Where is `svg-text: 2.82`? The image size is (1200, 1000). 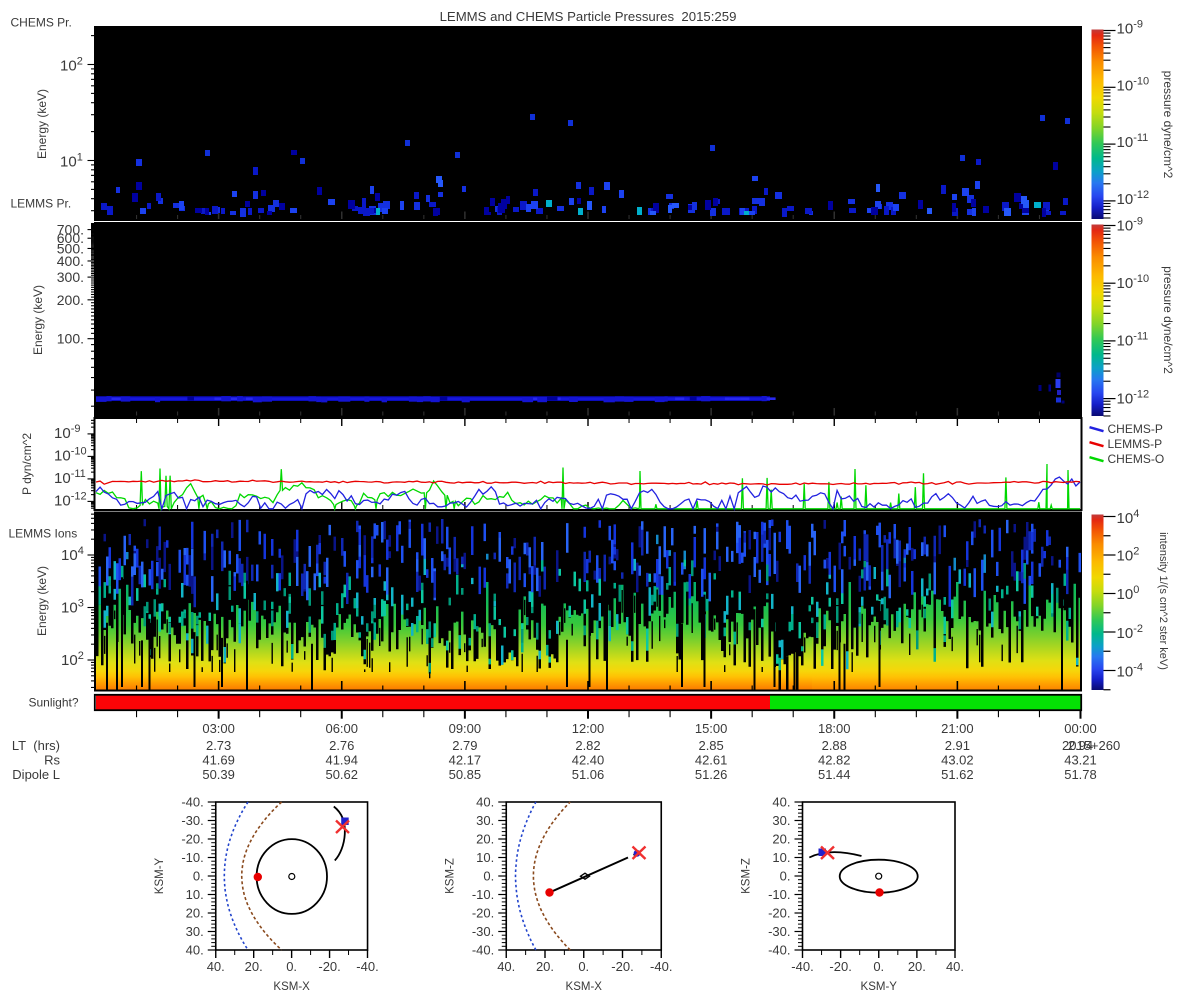 svg-text: 2.82 is located at coordinates (587, 745).